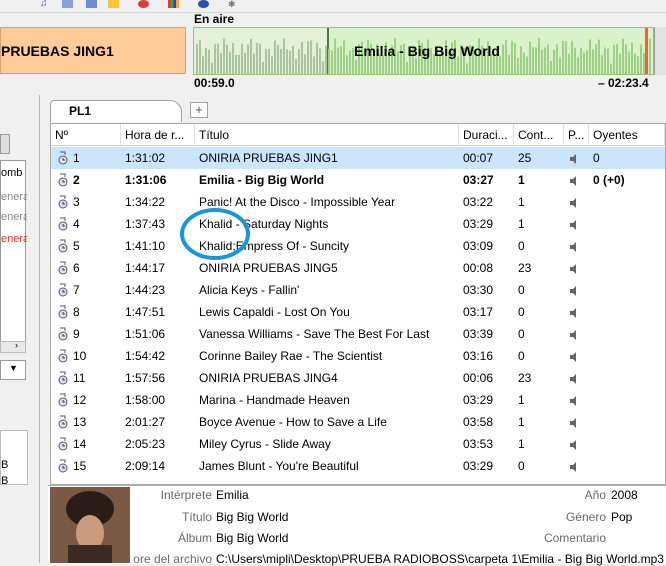  I want to click on cell-title: ONIRIA PRUEBAS JING1, so click(268, 158).